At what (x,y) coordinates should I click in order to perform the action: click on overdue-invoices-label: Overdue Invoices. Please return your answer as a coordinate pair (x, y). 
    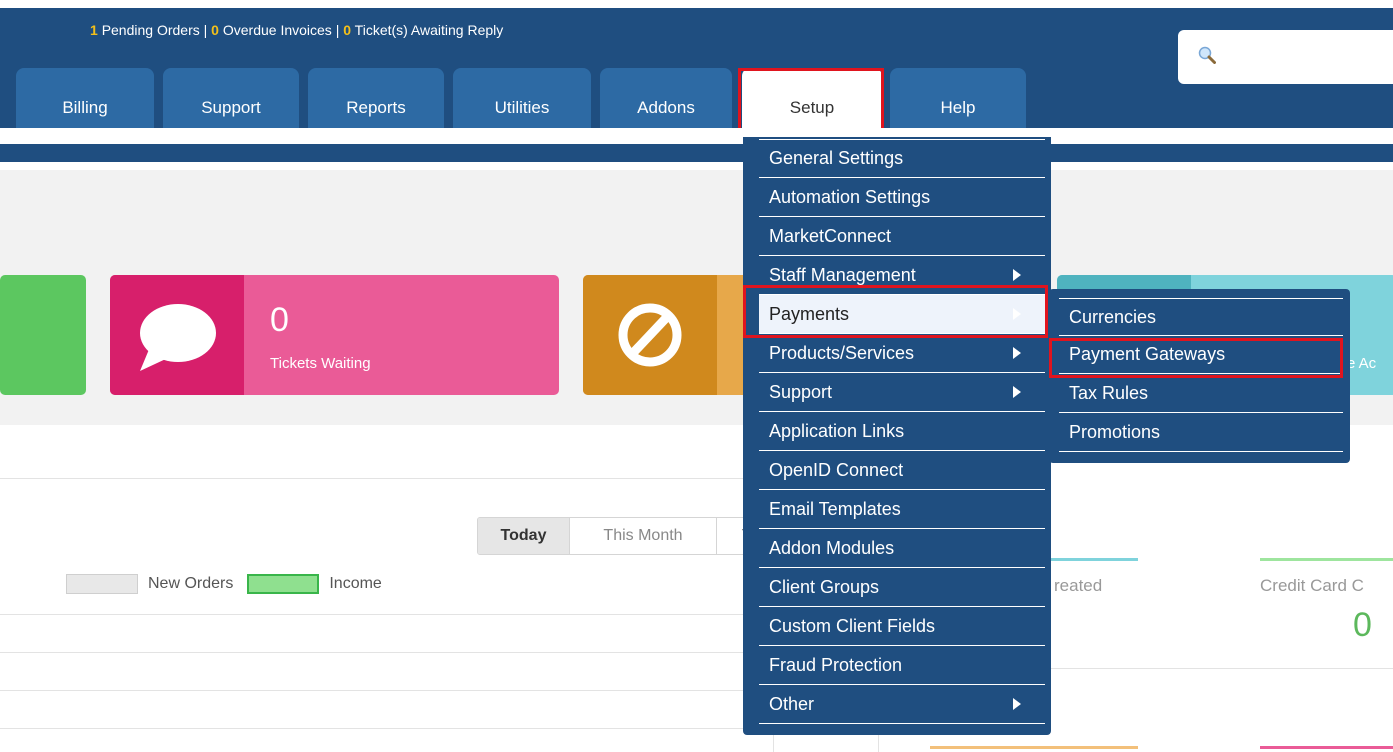
    Looking at the image, I should click on (277, 30).